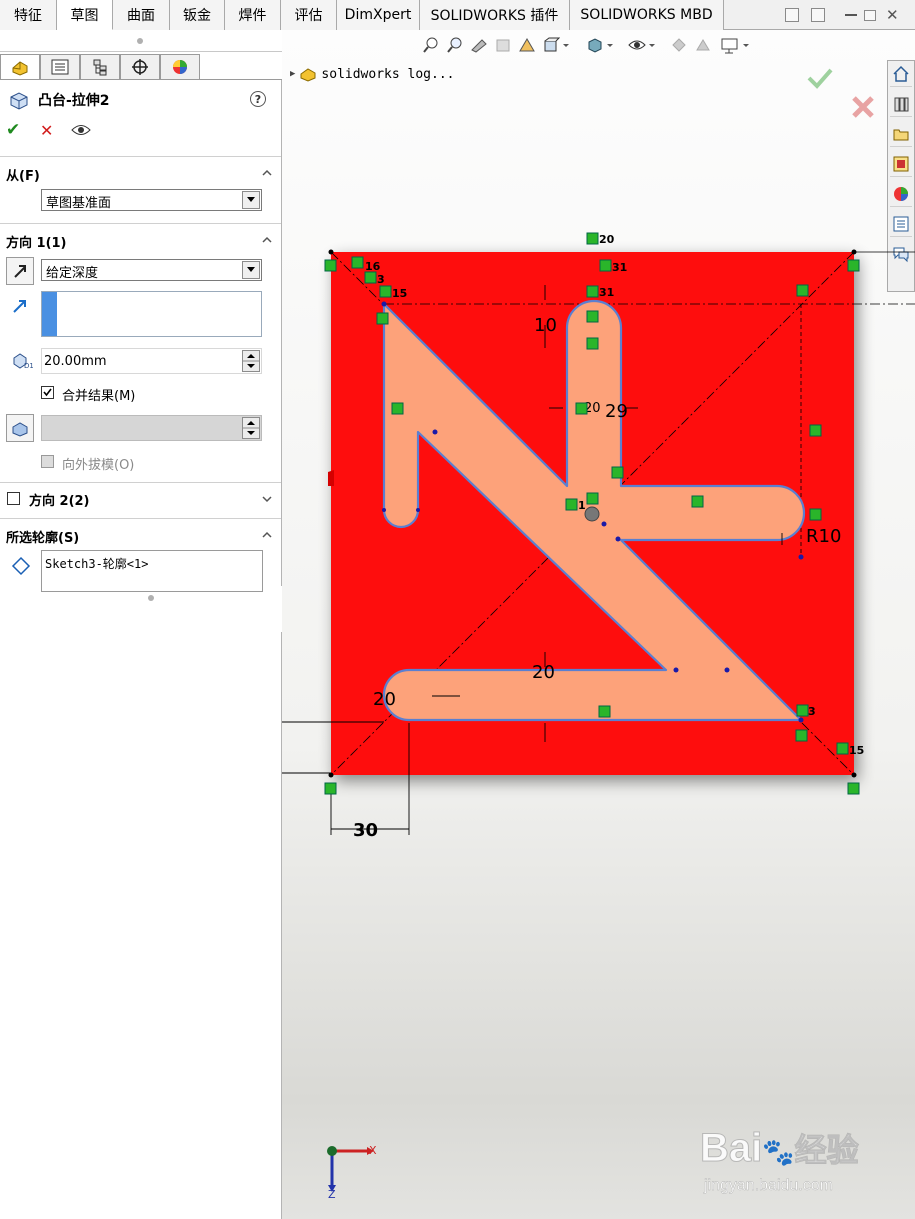 Image resolution: width=915 pixels, height=1219 pixels. Describe the element at coordinates (251, 361) in the screenshot. I see `depth-spinner` at that location.